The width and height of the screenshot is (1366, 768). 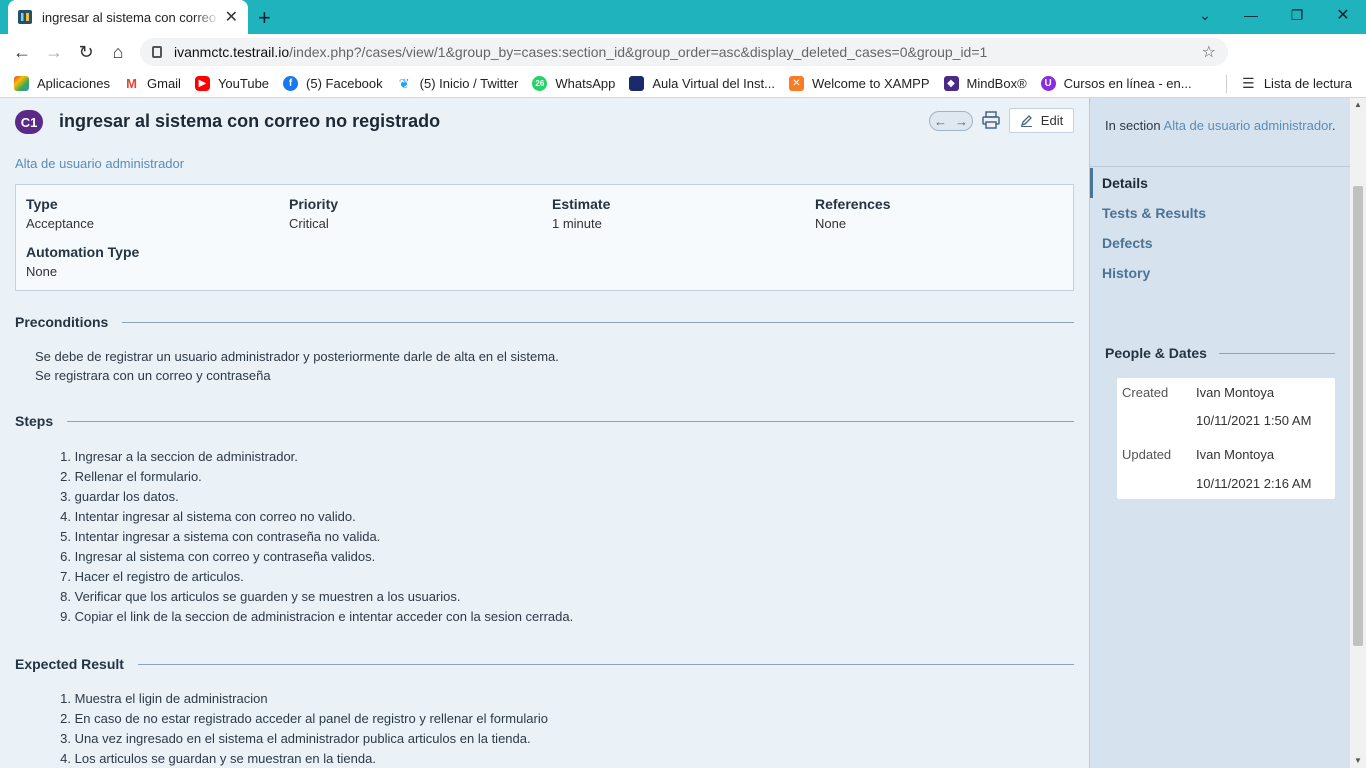 What do you see at coordinates (291, 83) in the screenshot?
I see `facebook-icon: f` at bounding box center [291, 83].